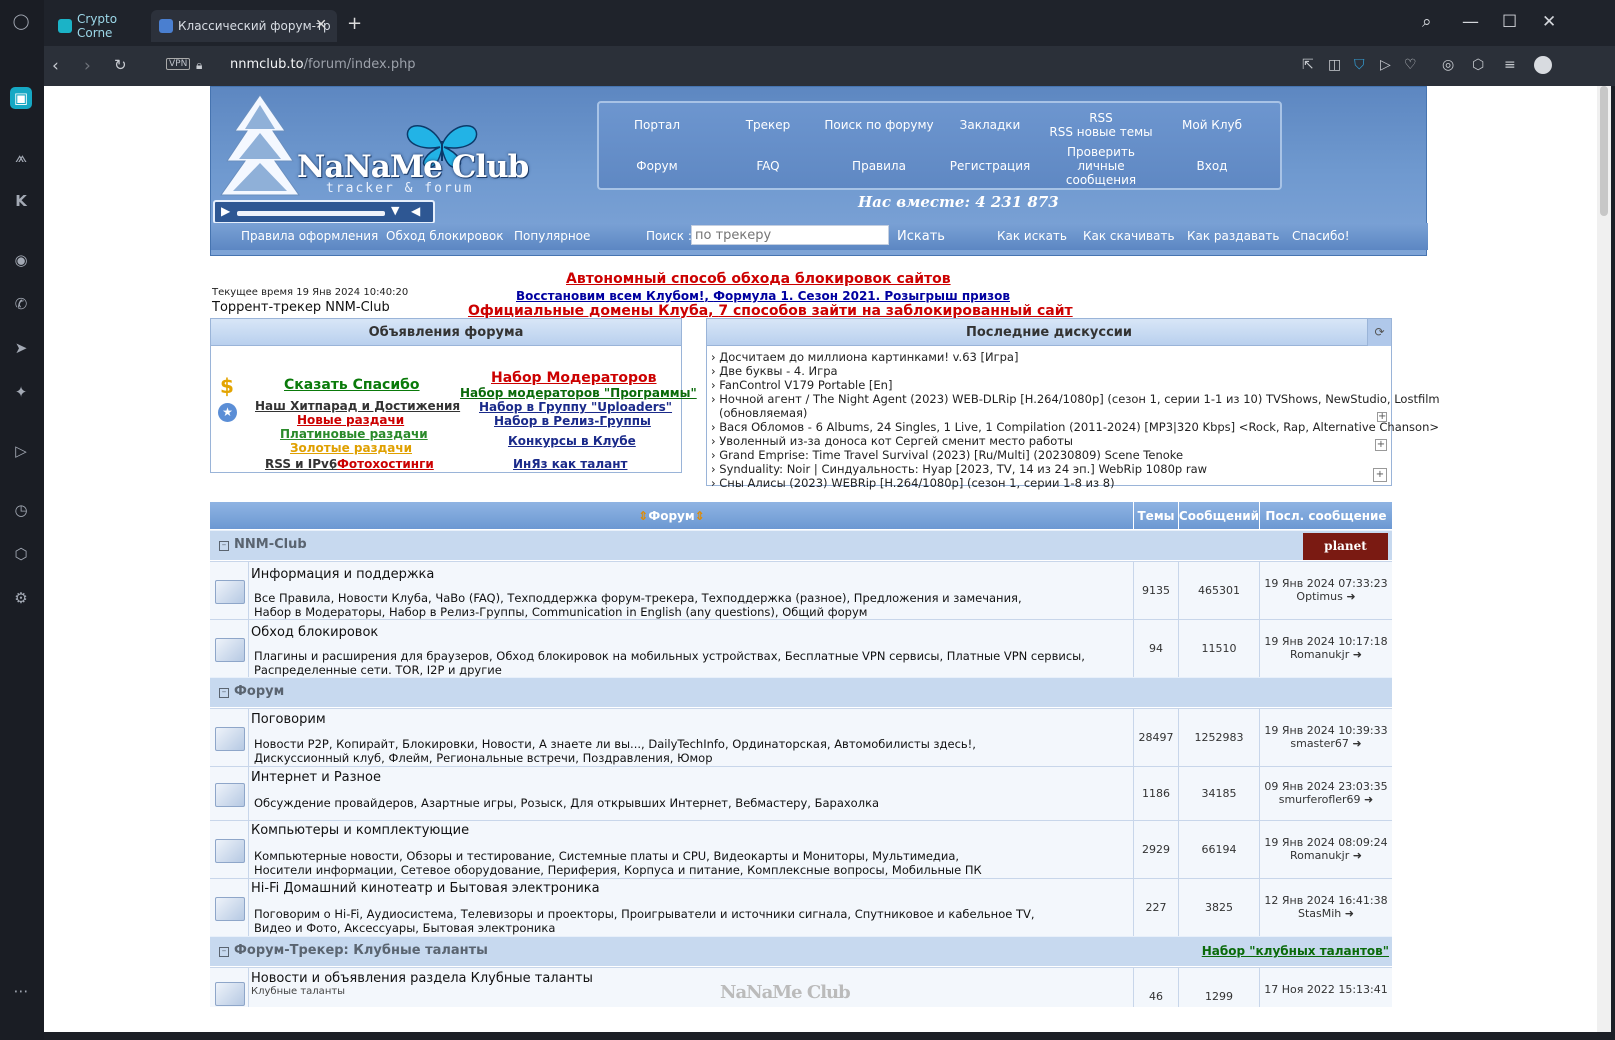 The width and height of the screenshot is (1615, 1040). Describe the element at coordinates (1448, 65) in the screenshot. I see `check-icon: ◎` at that location.